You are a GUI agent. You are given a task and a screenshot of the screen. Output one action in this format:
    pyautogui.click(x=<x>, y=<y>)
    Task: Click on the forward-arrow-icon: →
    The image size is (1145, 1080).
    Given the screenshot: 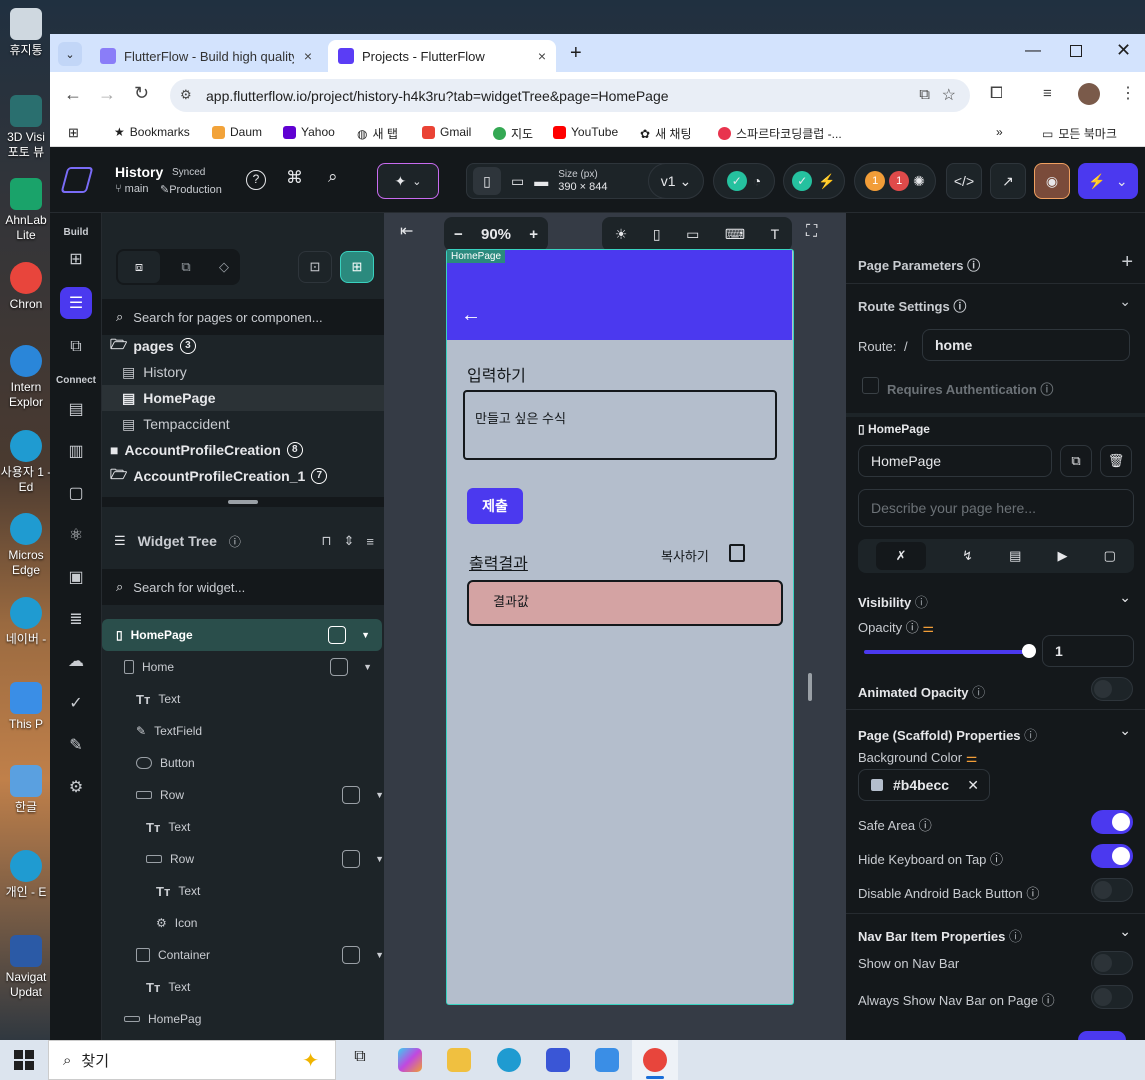 What is the action you would take?
    pyautogui.click(x=107, y=94)
    